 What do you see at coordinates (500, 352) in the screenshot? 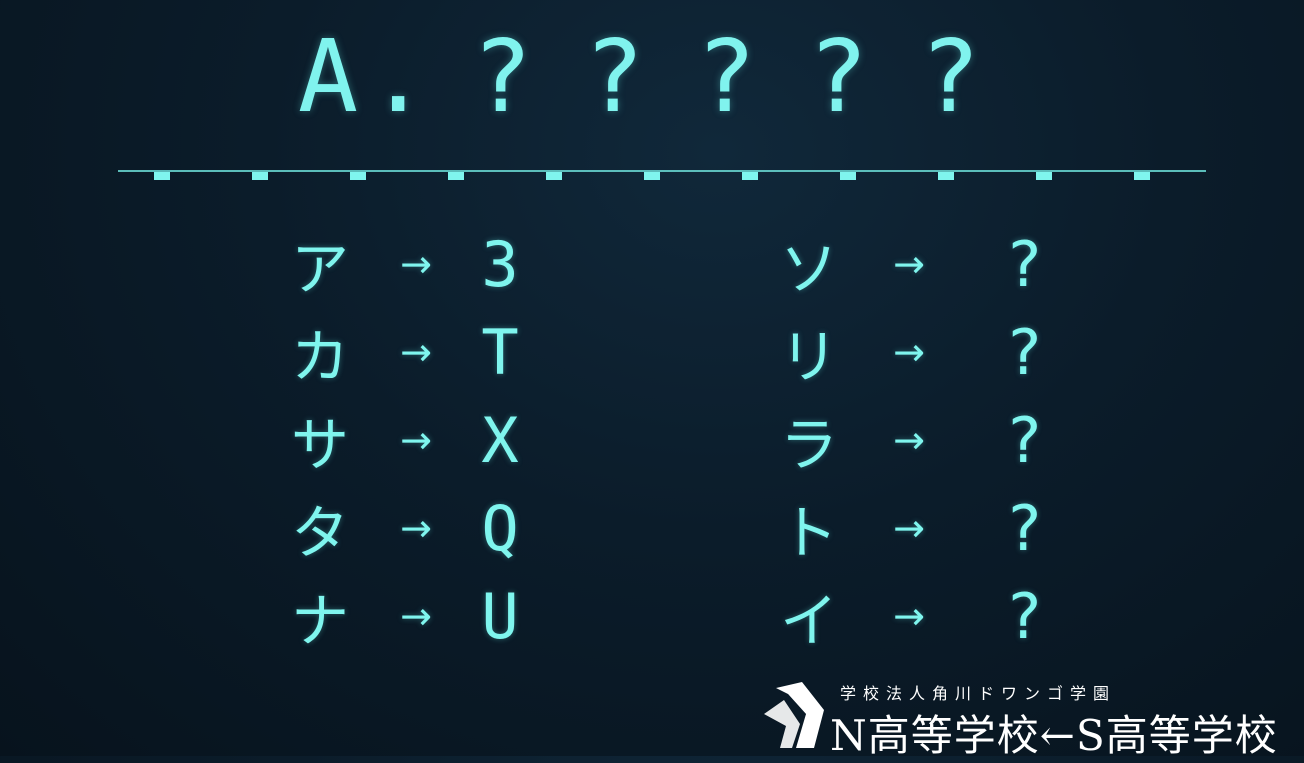
I see `mapped-value: T` at bounding box center [500, 352].